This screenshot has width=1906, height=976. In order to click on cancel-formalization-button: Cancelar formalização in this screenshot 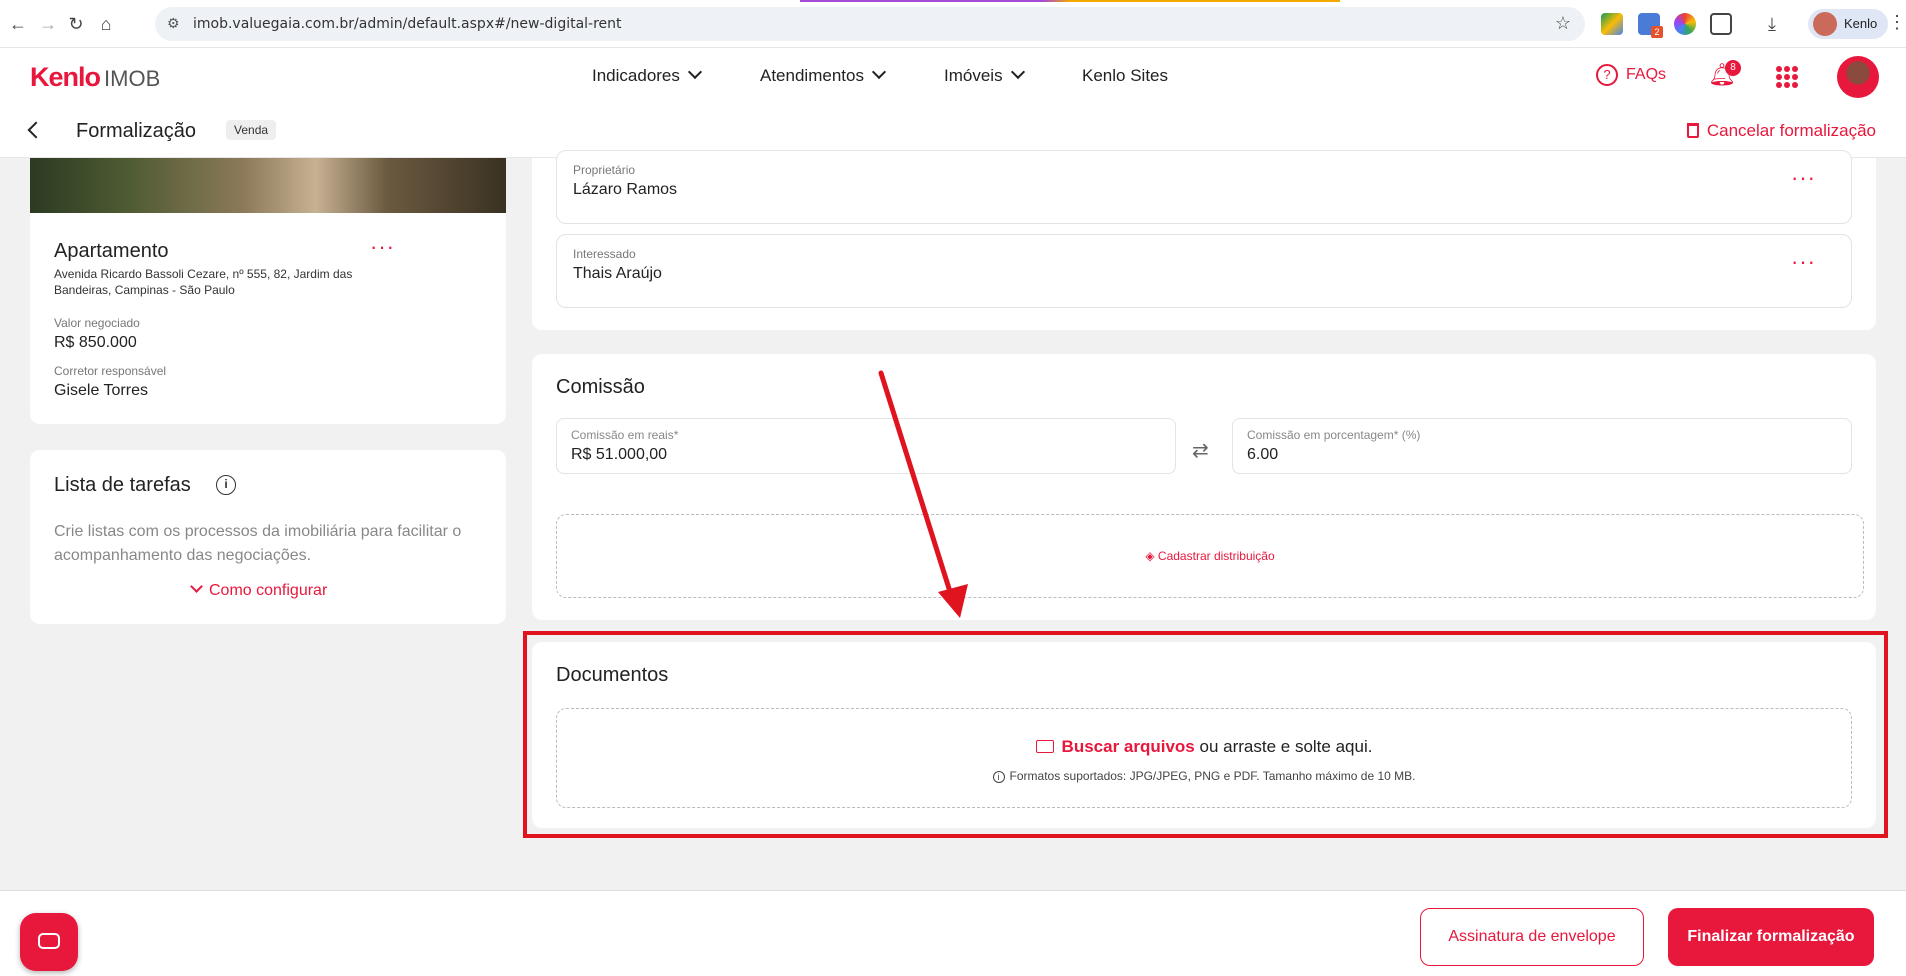, I will do `click(1781, 131)`.